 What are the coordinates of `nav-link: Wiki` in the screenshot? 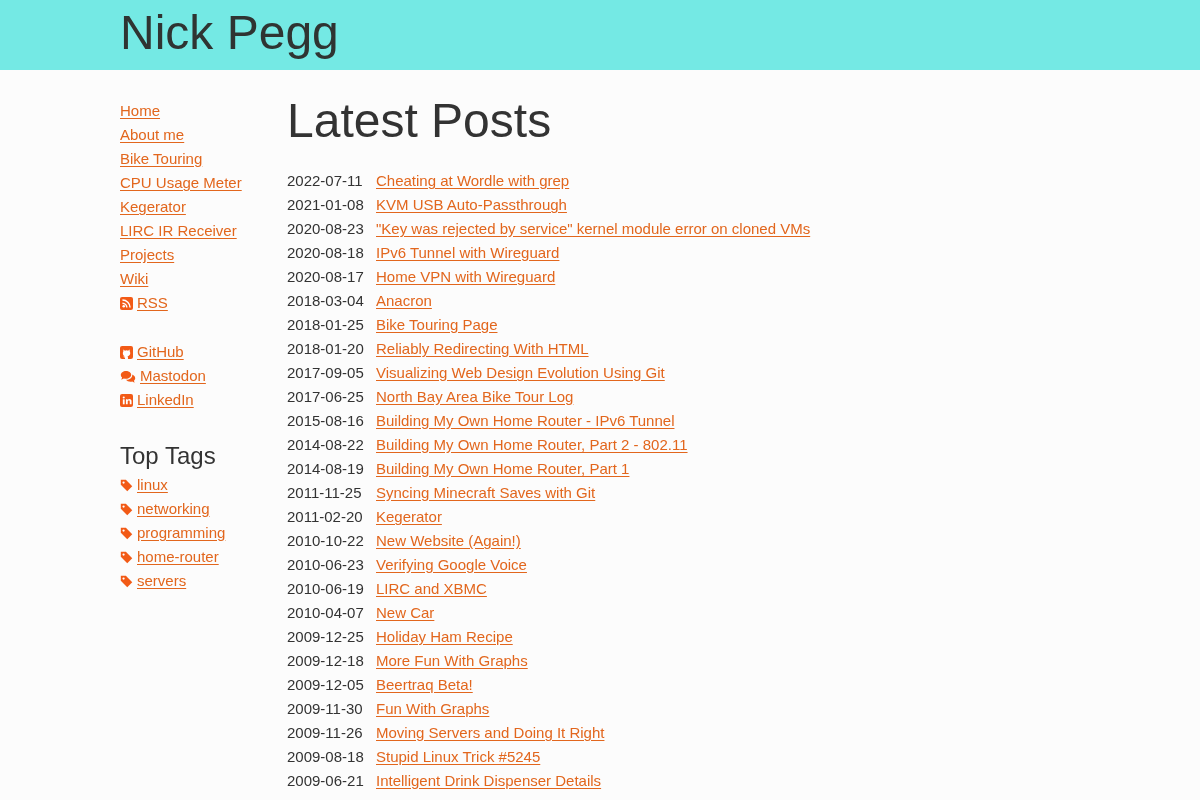 It's located at (134, 278).